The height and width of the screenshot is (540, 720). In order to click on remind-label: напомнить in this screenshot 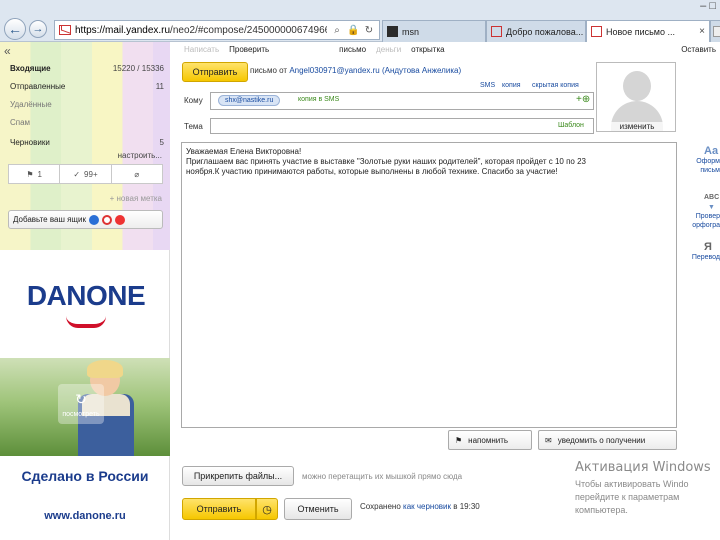, I will do `click(488, 440)`.